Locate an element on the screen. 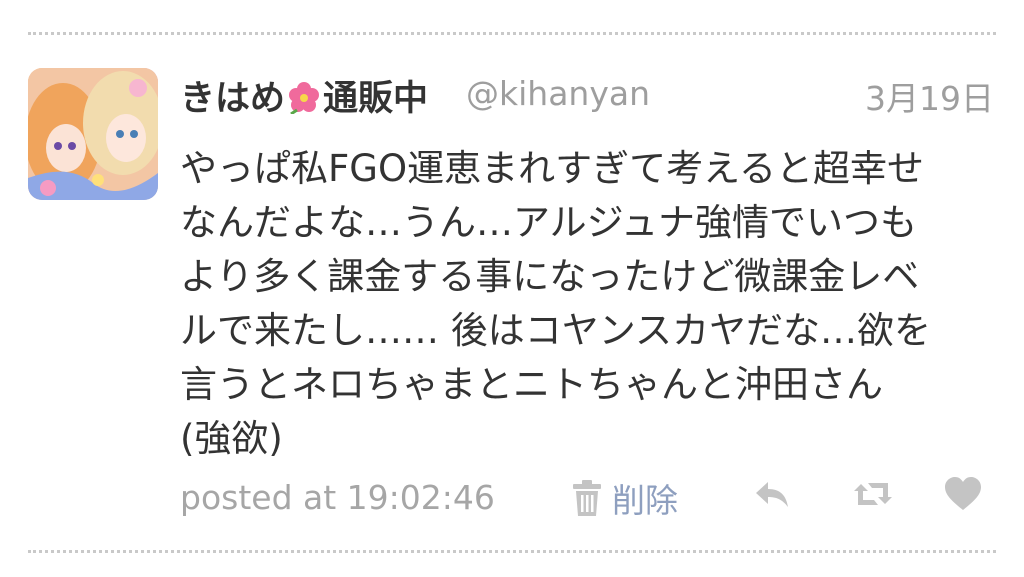 Image resolution: width=1024 pixels, height=577 pixels. tweet-line: 言うとネロちゃまとニトちゃんと沖田さん is located at coordinates (531, 384).